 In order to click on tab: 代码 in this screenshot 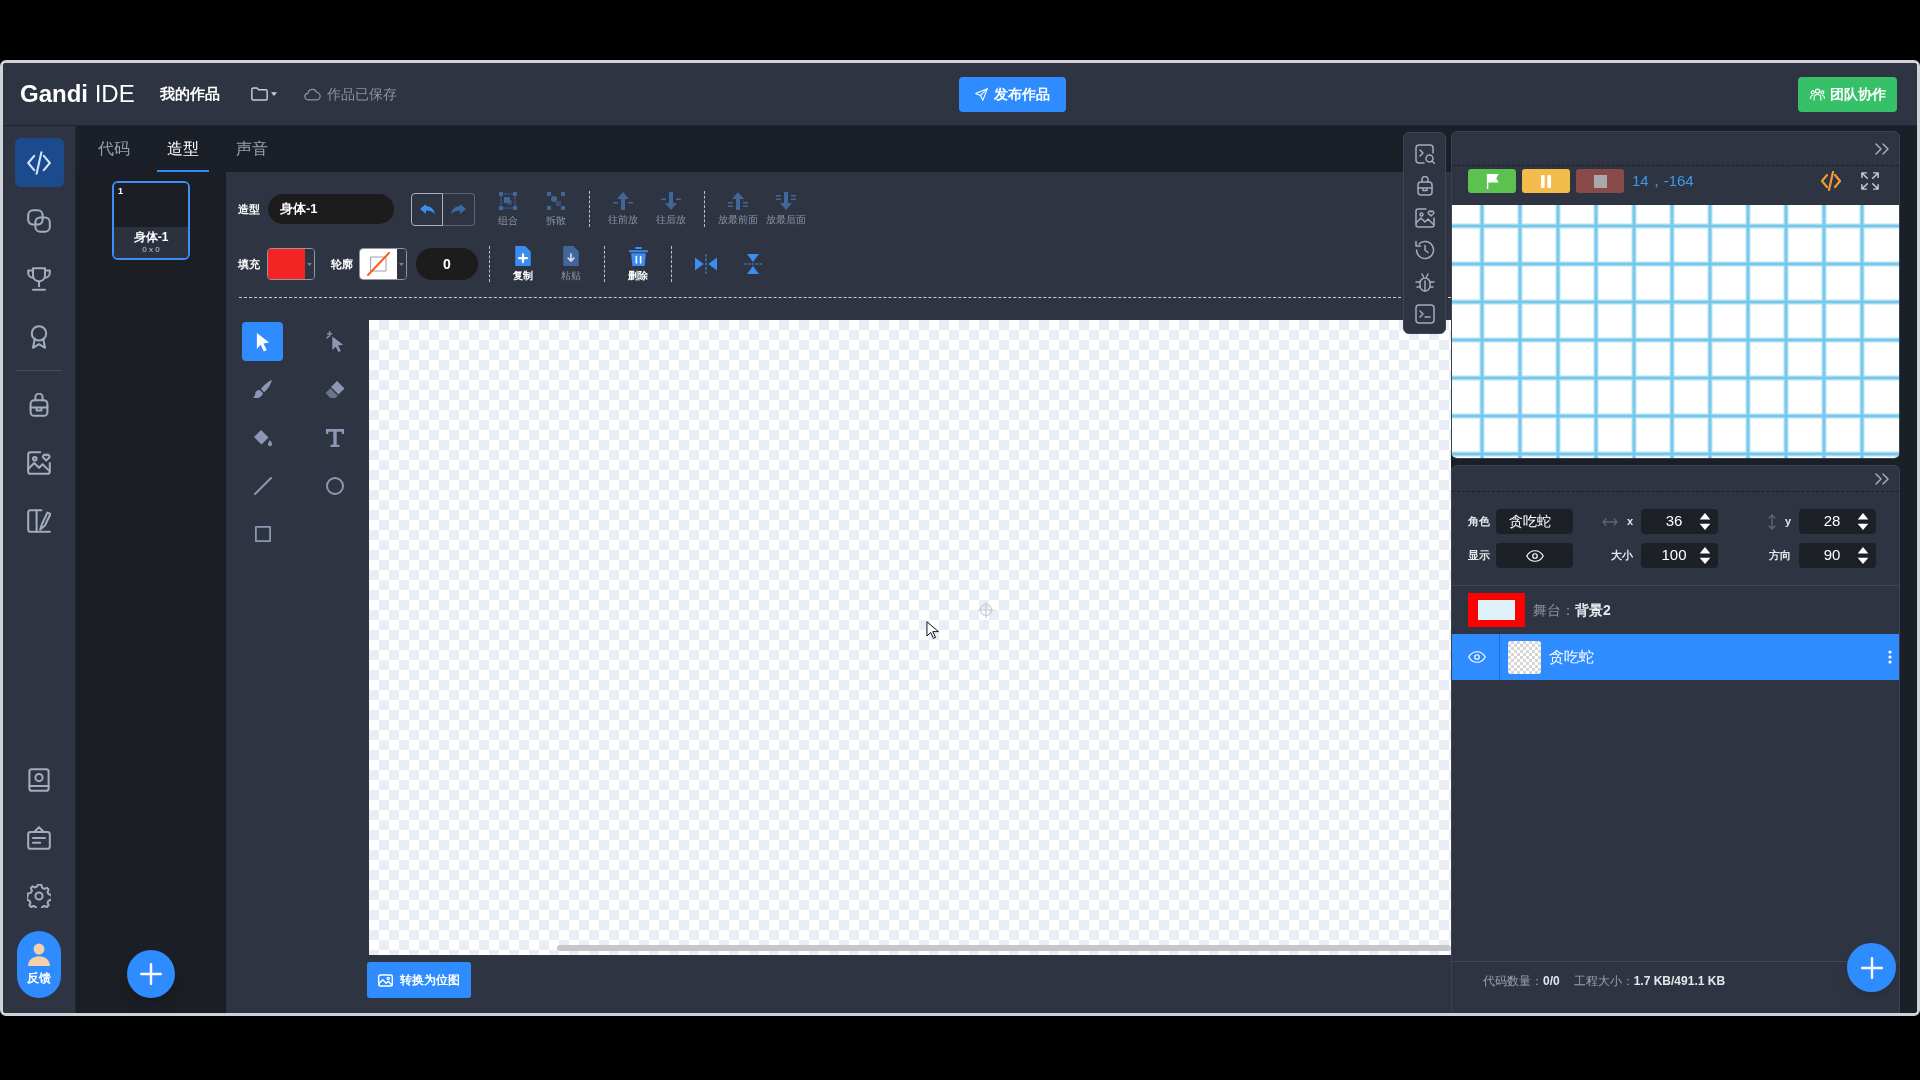, I will do `click(114, 149)`.